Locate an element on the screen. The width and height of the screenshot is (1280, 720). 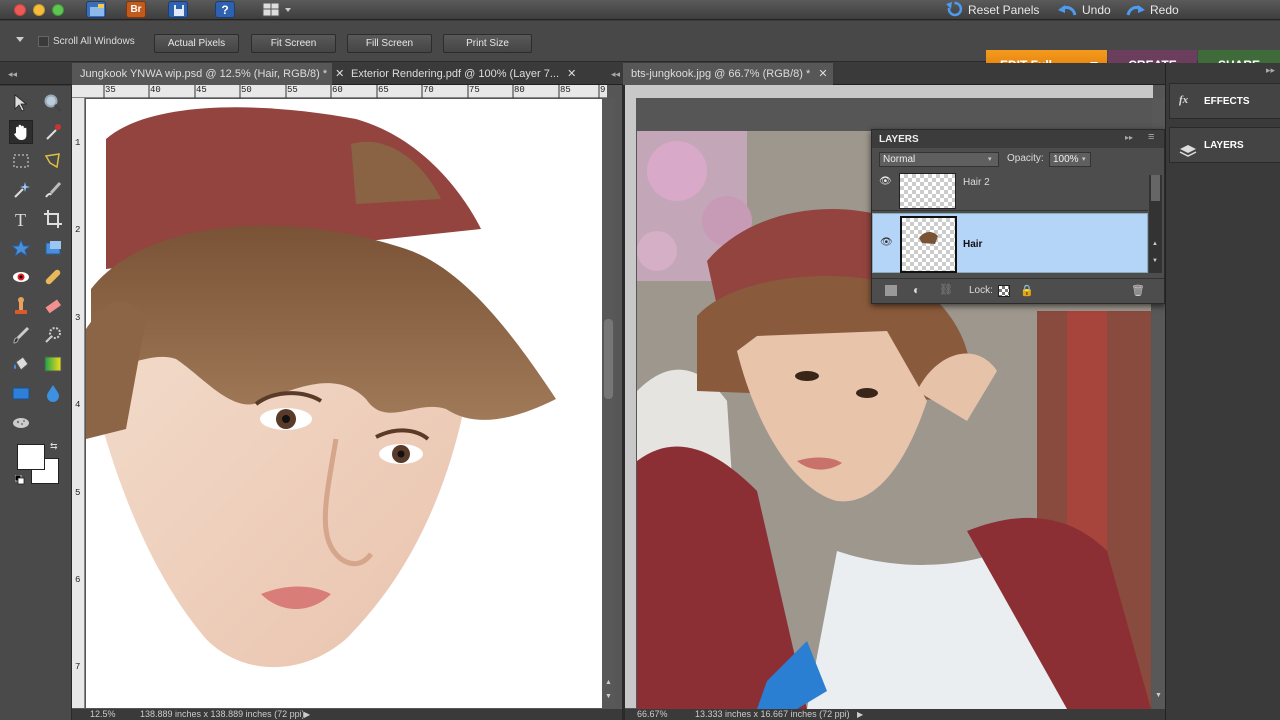
zoom-tool-icon is located at coordinates (53, 103).